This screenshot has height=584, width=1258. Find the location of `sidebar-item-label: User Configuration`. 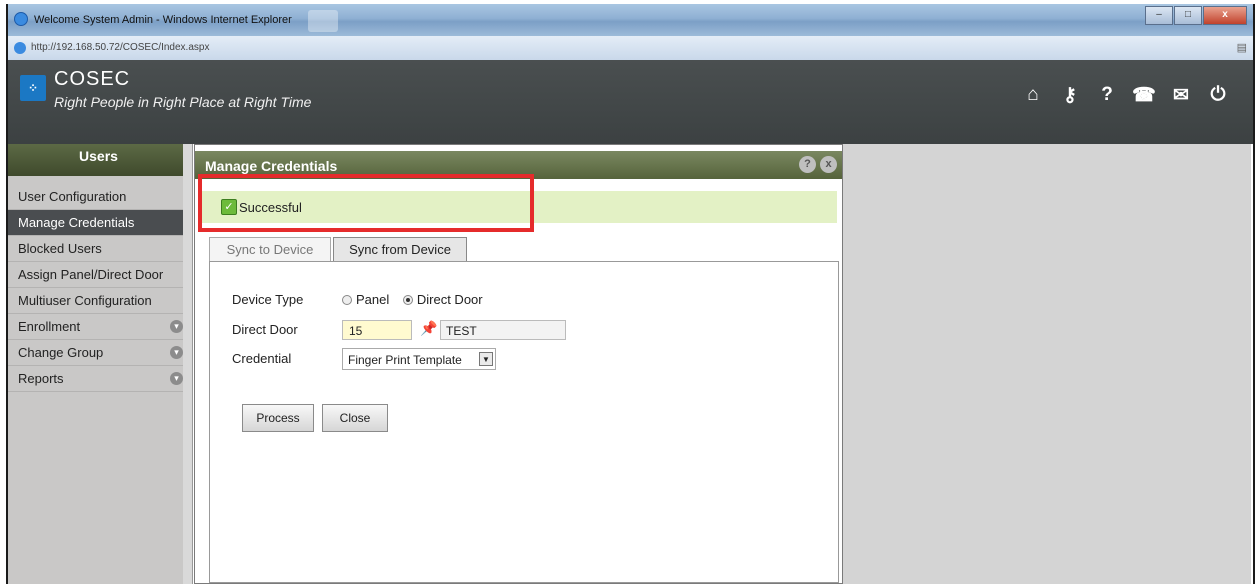

sidebar-item-label: User Configuration is located at coordinates (72, 196).